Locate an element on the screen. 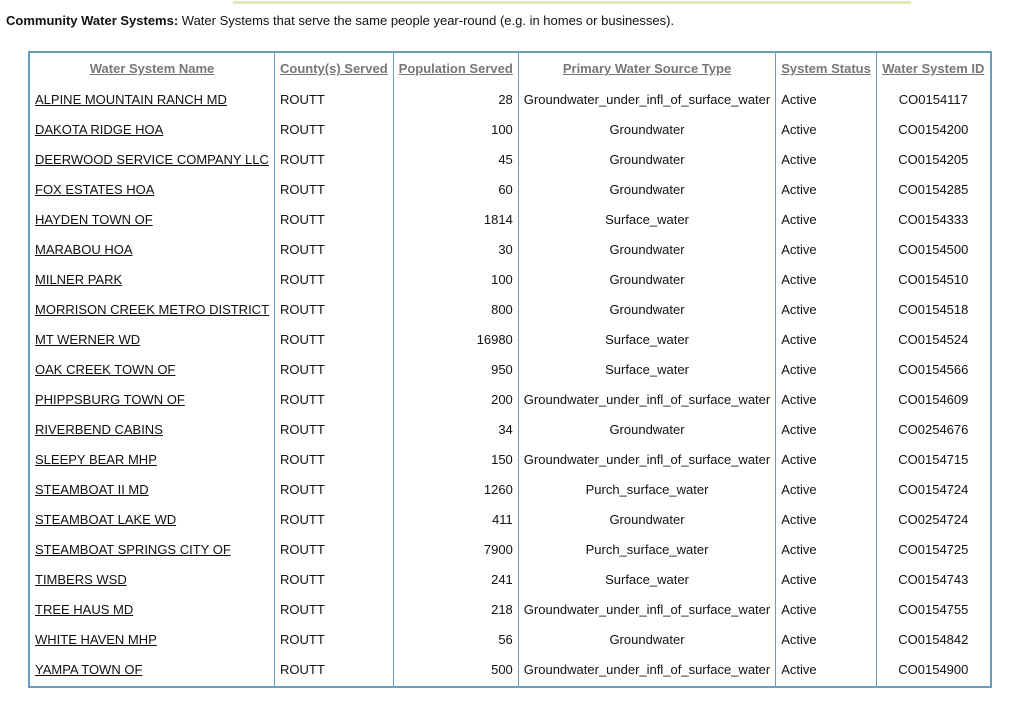 The height and width of the screenshot is (705, 1024). source-type-cell: Groundwater_under_infl_of_surface_water is located at coordinates (647, 99).